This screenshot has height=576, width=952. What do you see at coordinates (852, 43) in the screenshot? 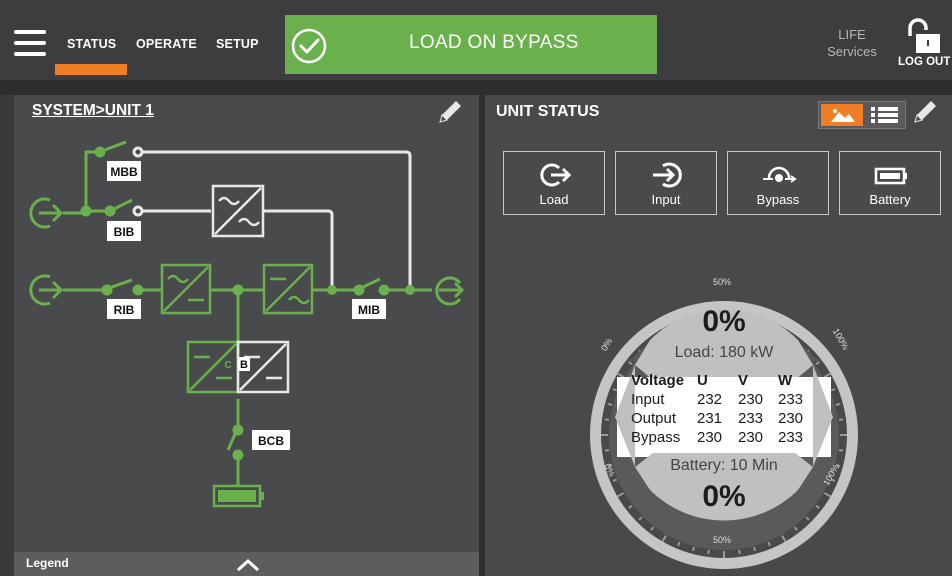
I see `life-services-link: LIFE Services` at bounding box center [852, 43].